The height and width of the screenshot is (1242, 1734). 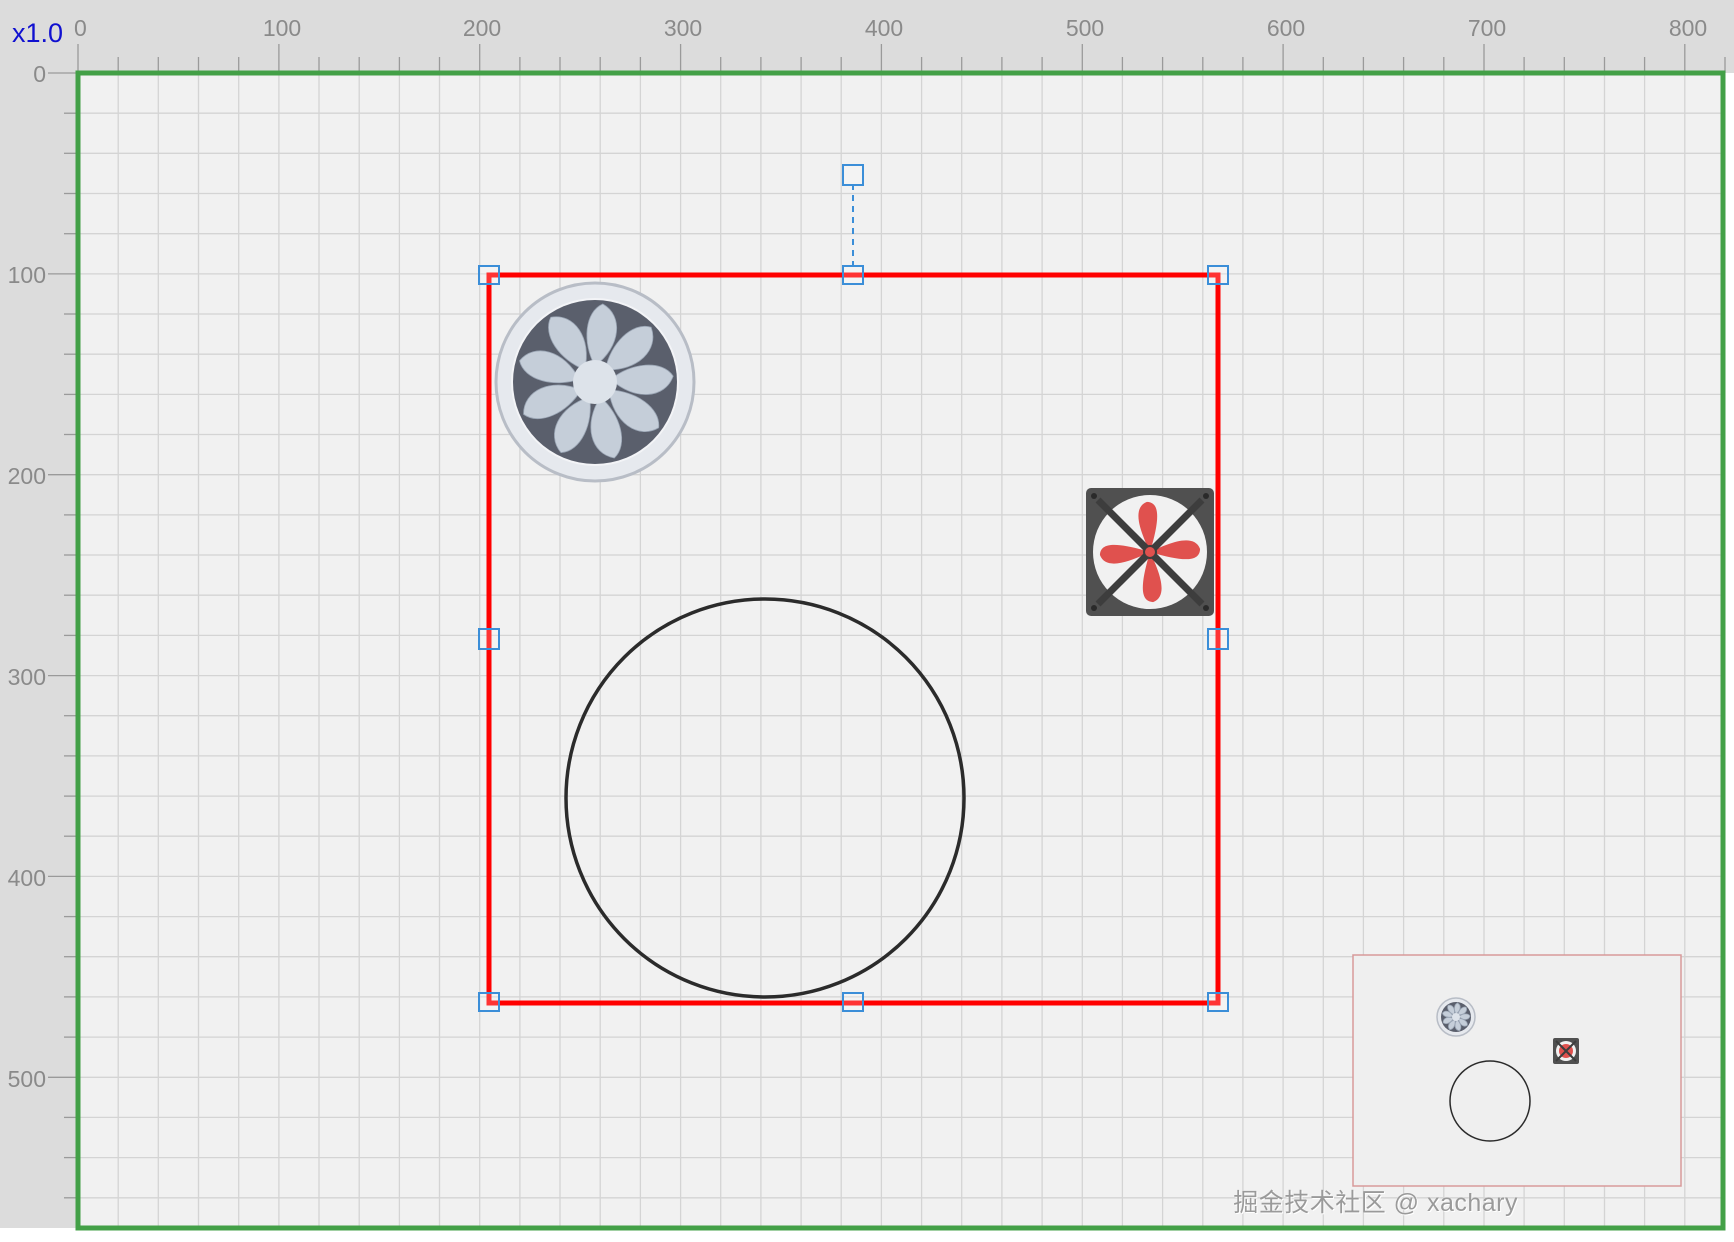 What do you see at coordinates (853, 175) in the screenshot?
I see `rotate-handle` at bounding box center [853, 175].